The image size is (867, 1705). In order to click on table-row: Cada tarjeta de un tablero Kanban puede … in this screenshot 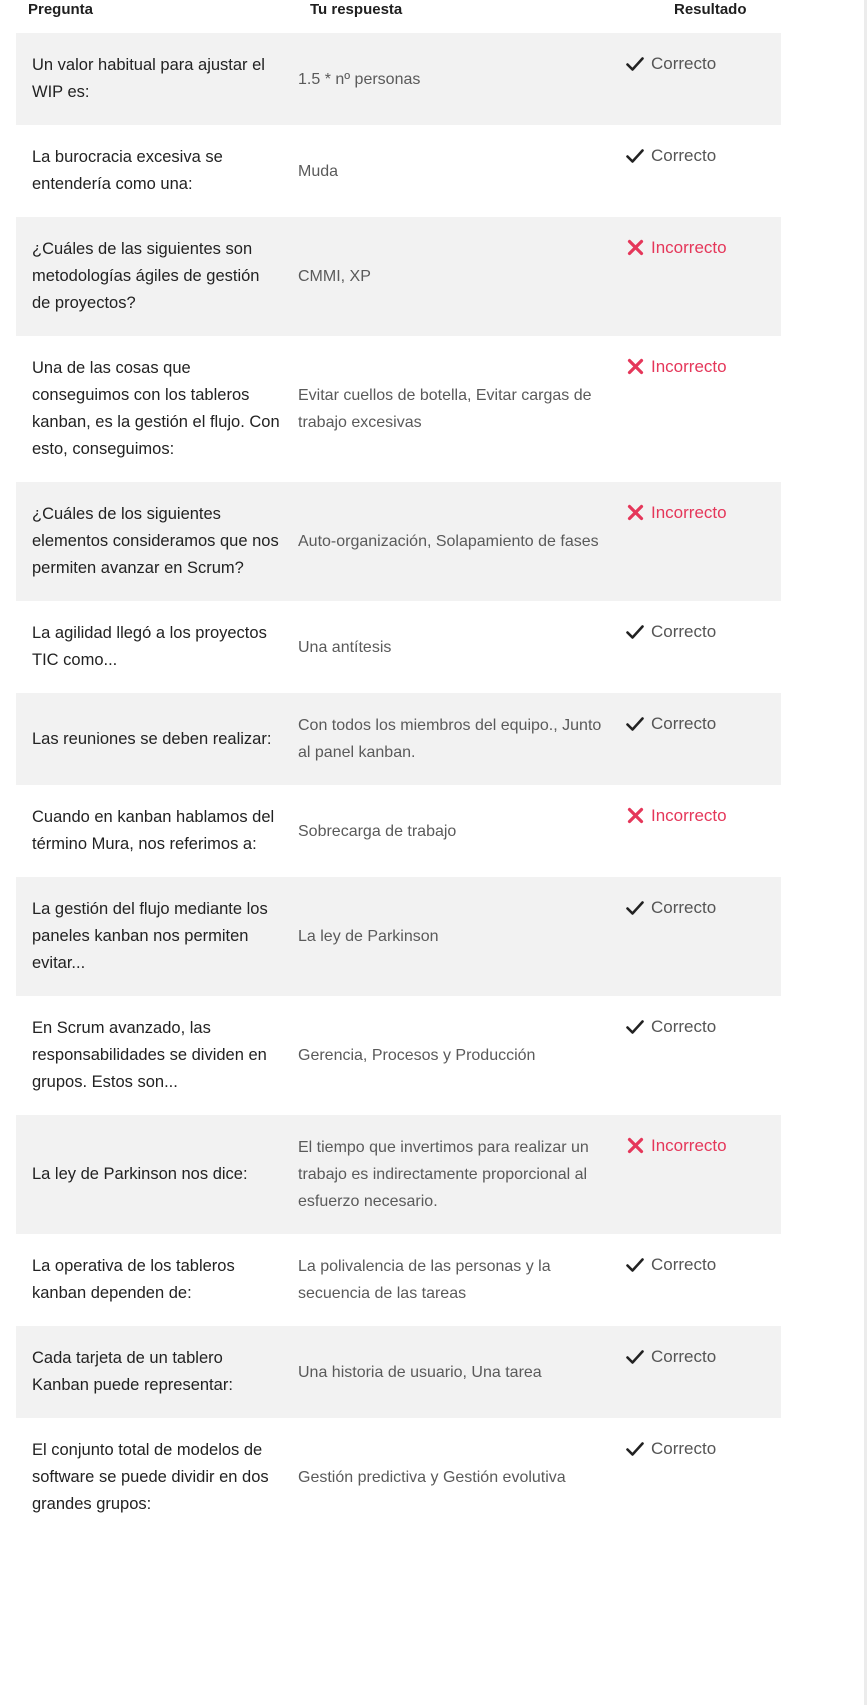, I will do `click(398, 1372)`.